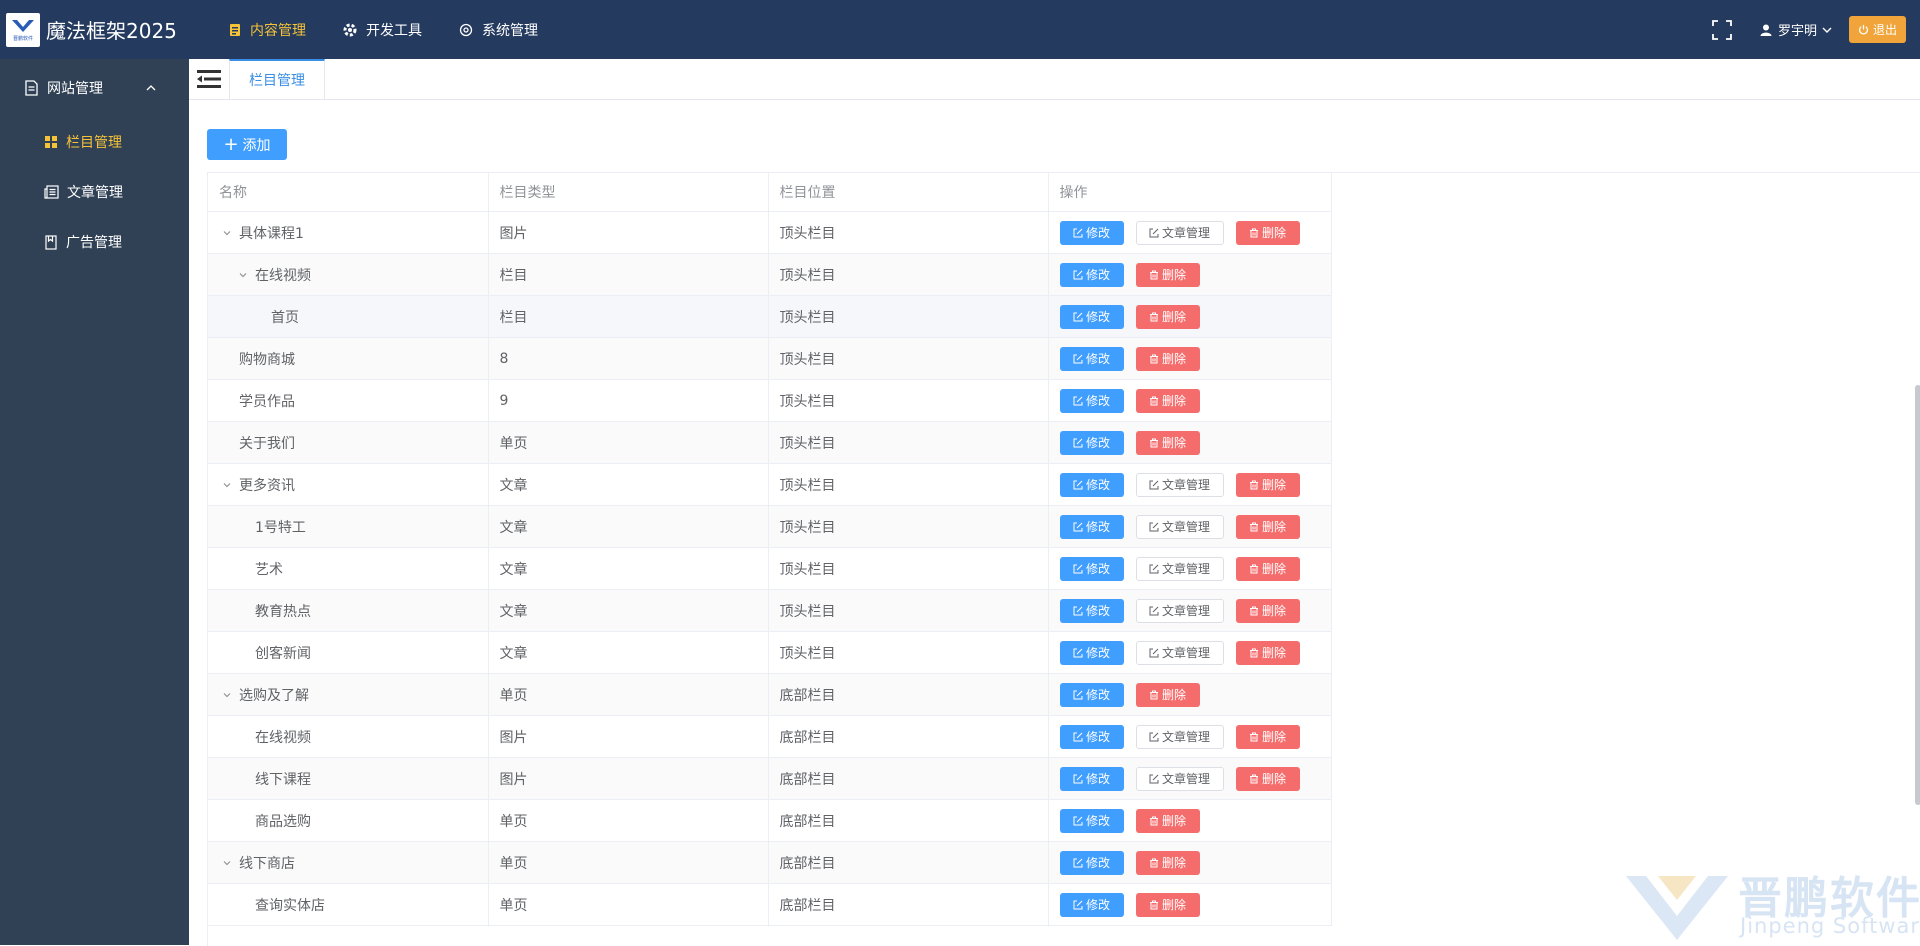  Describe the element at coordinates (94, 88) in the screenshot. I see `sidebar-group-website: 网站管理` at that location.